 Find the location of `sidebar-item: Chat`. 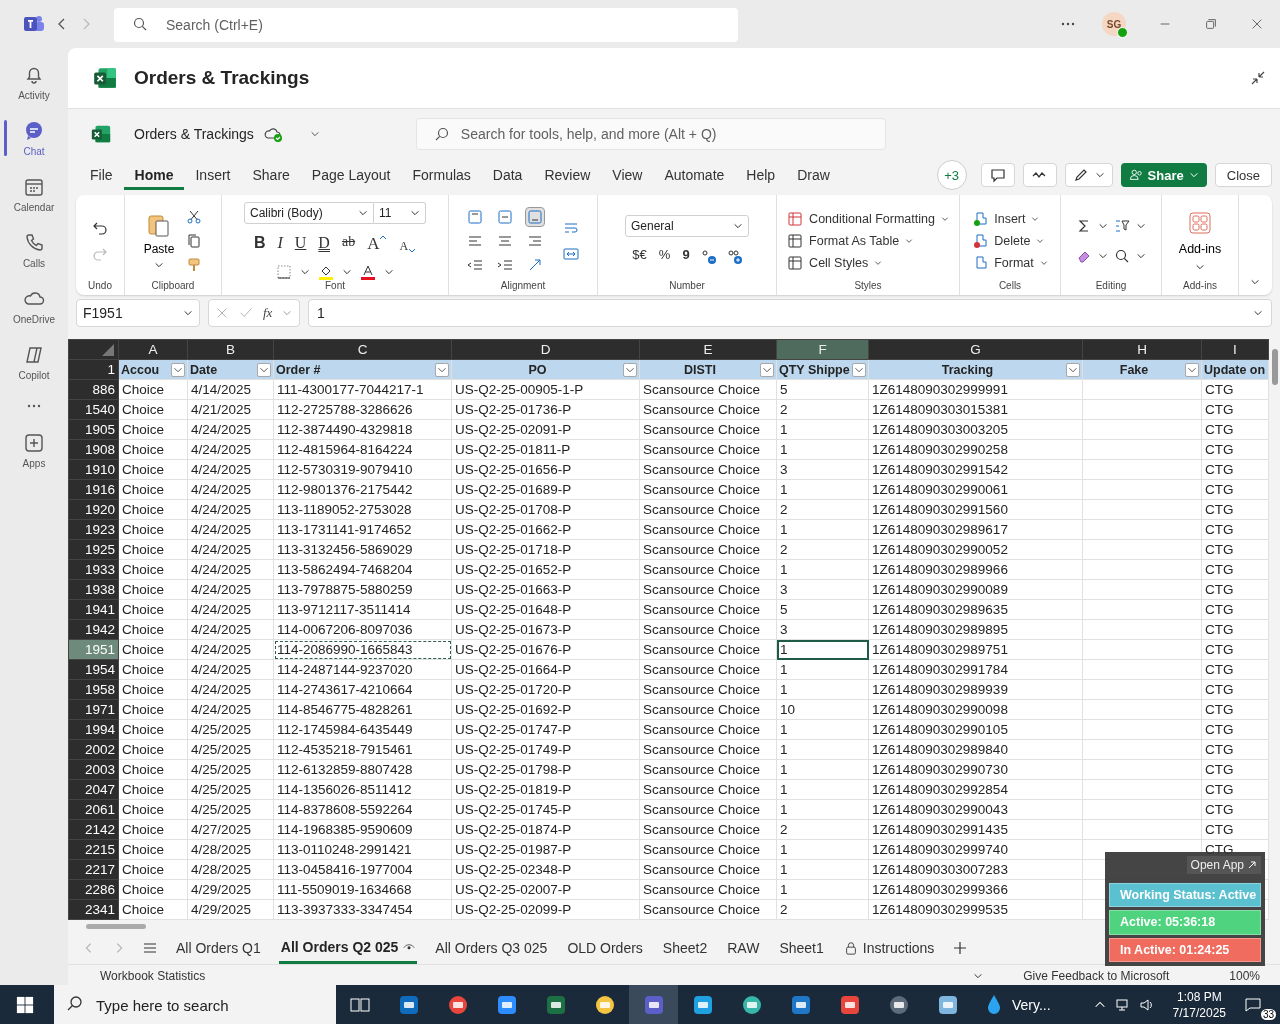

sidebar-item: Chat is located at coordinates (34, 138).